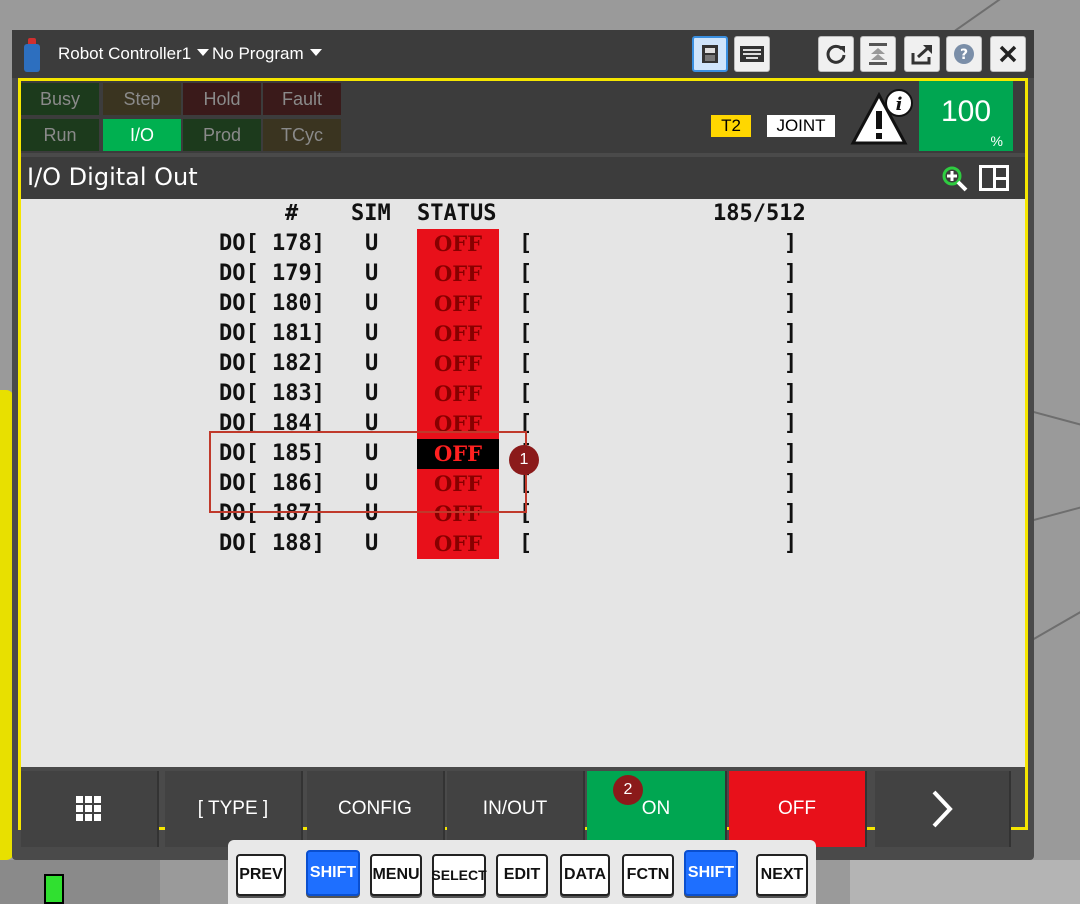  What do you see at coordinates (272, 333) in the screenshot?
I see `row-name: DO[ 181]` at bounding box center [272, 333].